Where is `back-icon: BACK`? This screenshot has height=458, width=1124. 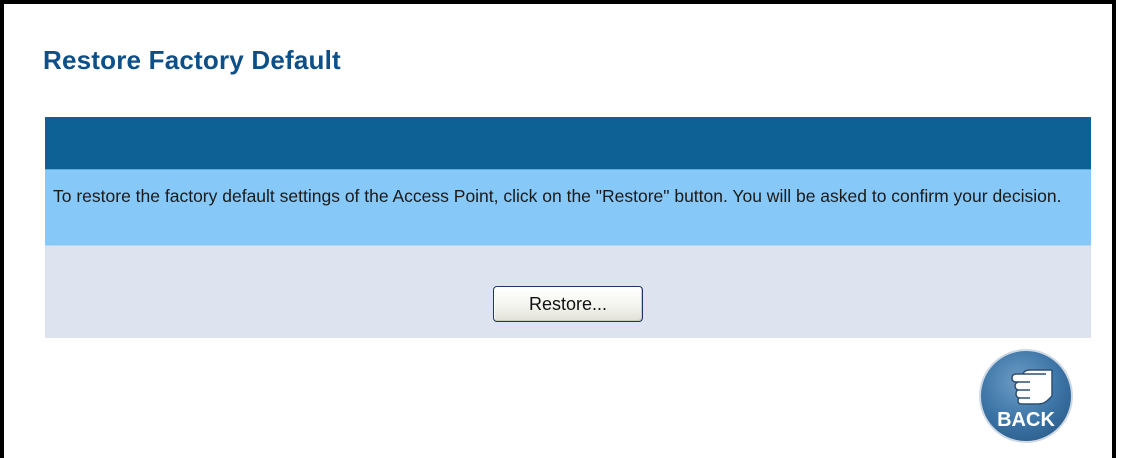 back-icon: BACK is located at coordinates (1026, 396).